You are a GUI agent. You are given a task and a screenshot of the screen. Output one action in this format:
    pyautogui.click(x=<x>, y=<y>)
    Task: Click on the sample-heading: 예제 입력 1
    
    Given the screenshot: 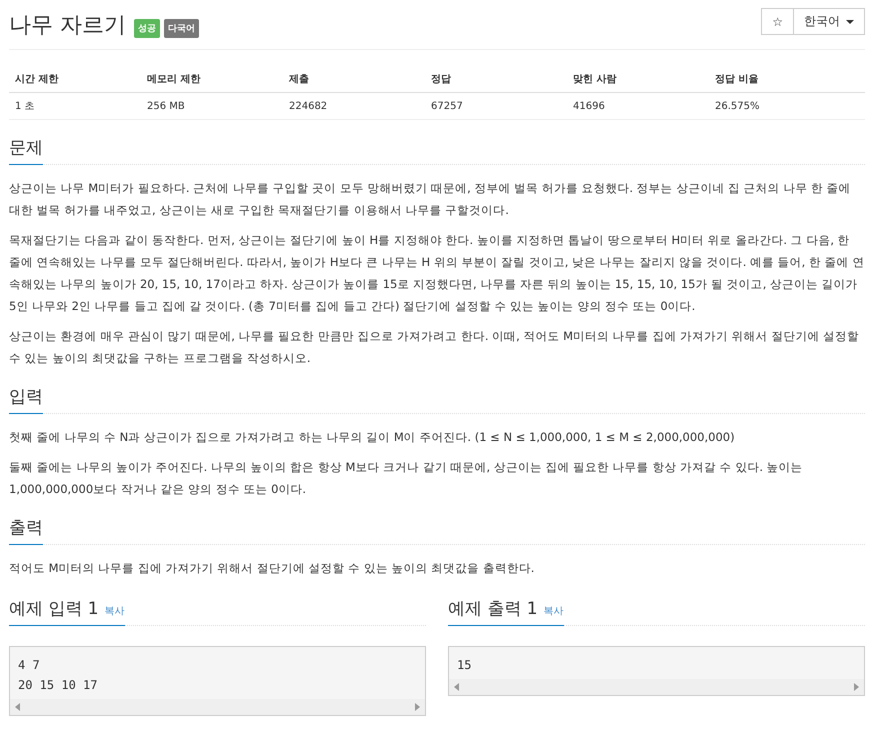 What is the action you would take?
    pyautogui.click(x=54, y=609)
    